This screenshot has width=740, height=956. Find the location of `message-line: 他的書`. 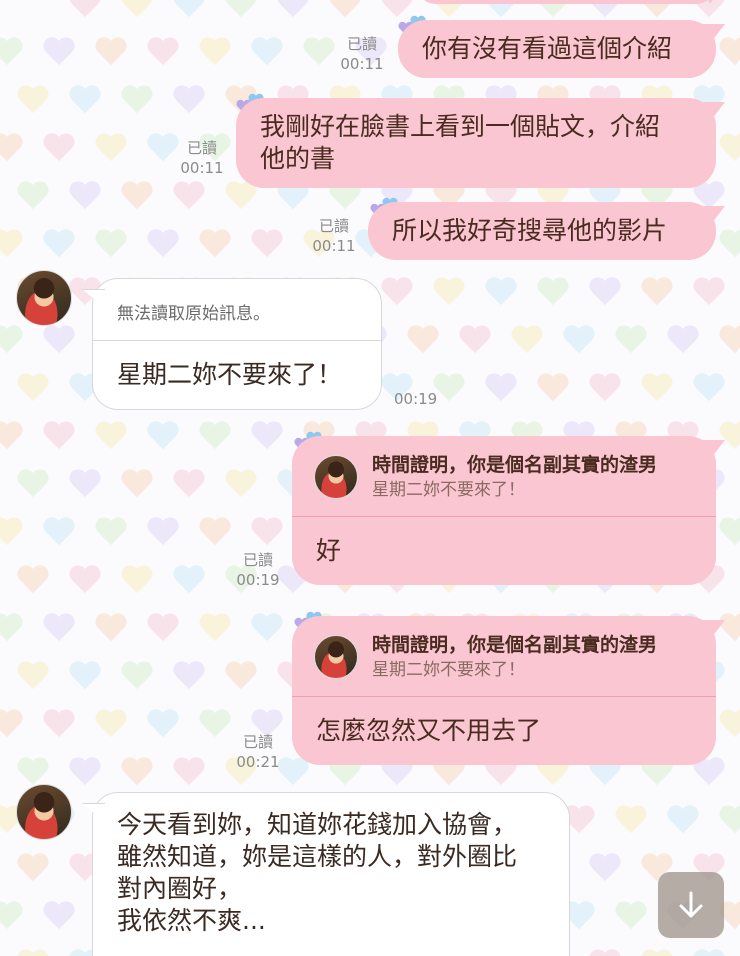

message-line: 他的書 is located at coordinates (298, 158).